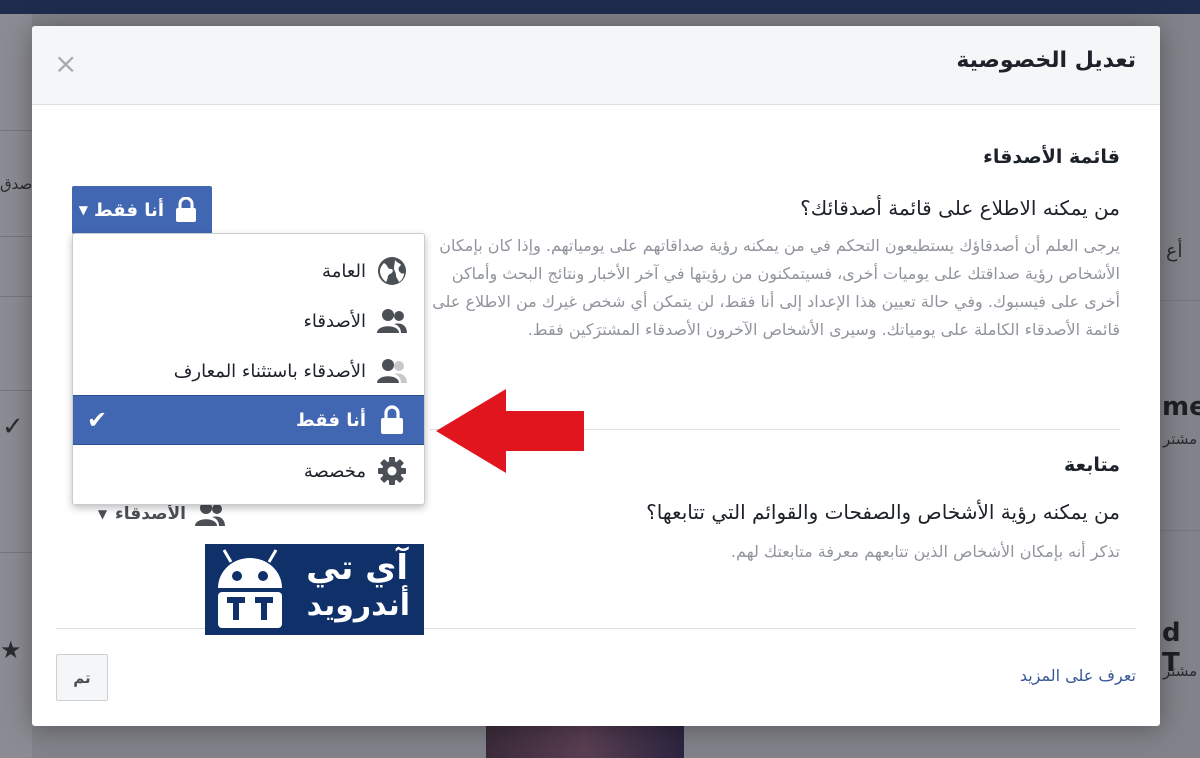 This screenshot has height=758, width=1200. Describe the element at coordinates (331, 420) in the screenshot. I see `menu-item-label: أنا فقط` at that location.